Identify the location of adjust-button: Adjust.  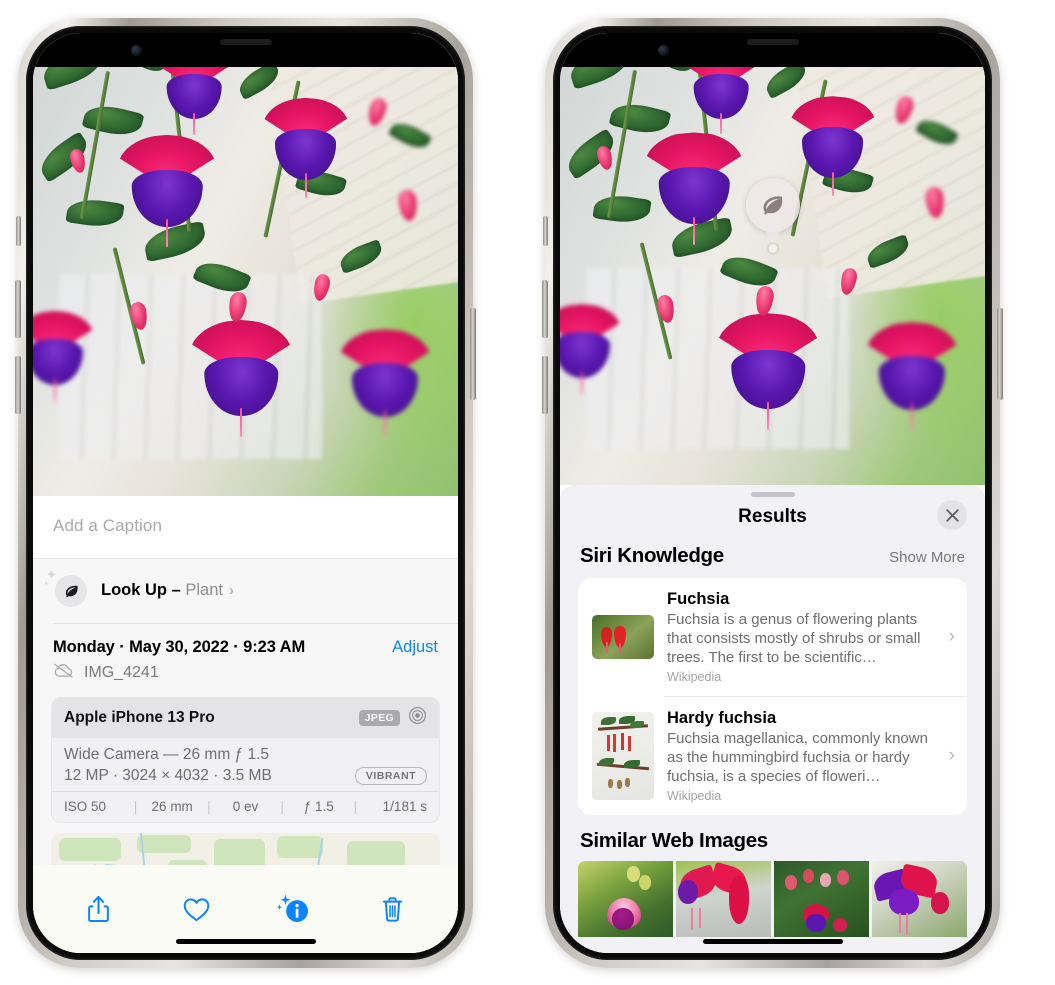
(415, 647).